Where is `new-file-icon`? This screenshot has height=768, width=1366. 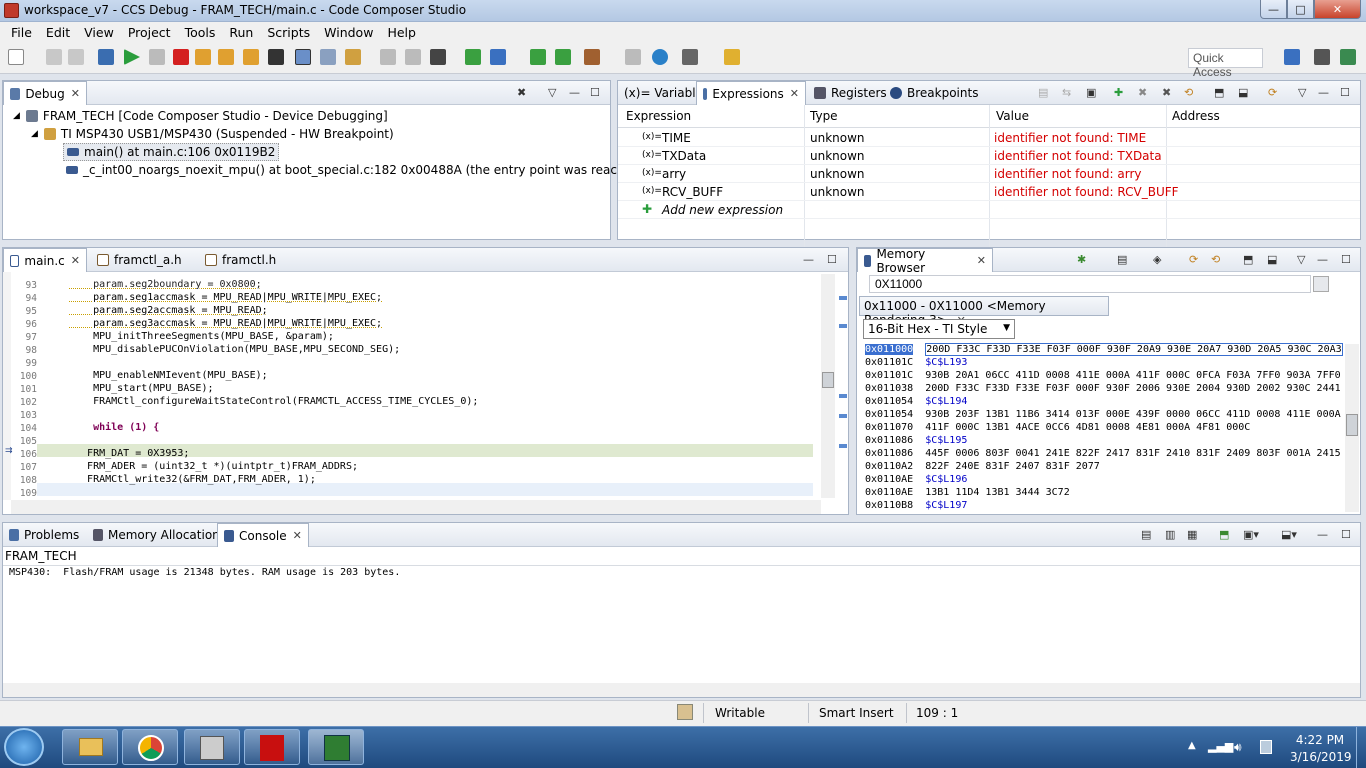 new-file-icon is located at coordinates (16, 57).